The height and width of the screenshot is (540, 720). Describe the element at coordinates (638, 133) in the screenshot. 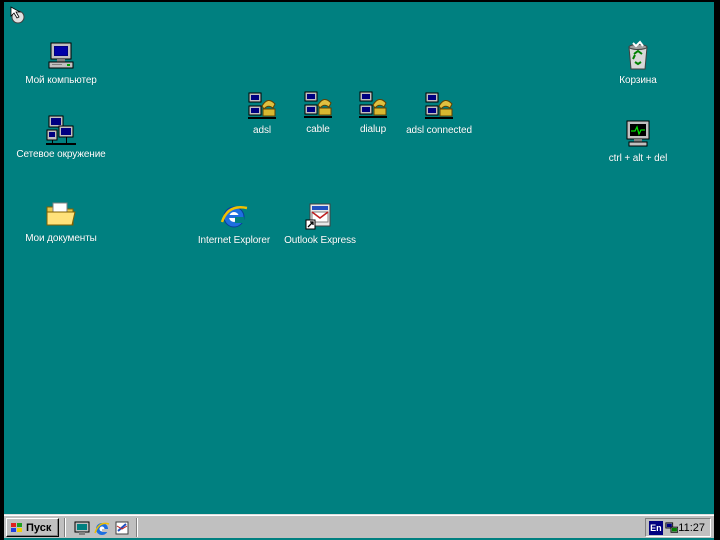

I see `monitor-icon` at that location.